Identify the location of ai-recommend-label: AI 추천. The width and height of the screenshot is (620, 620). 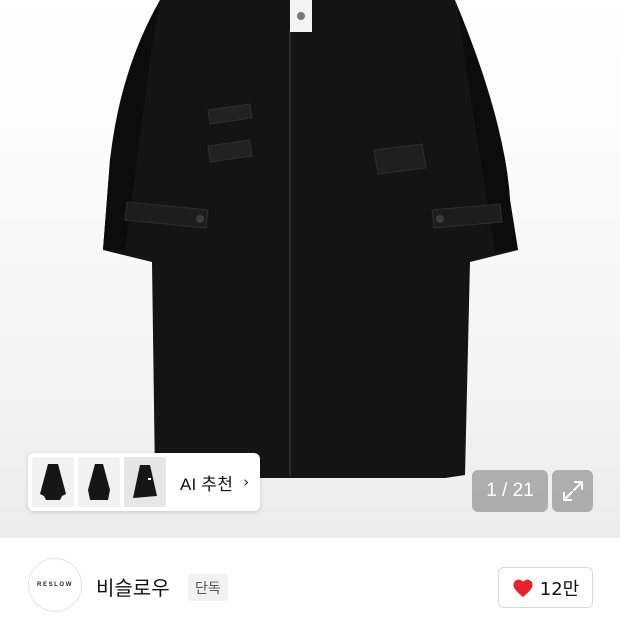
(207, 484).